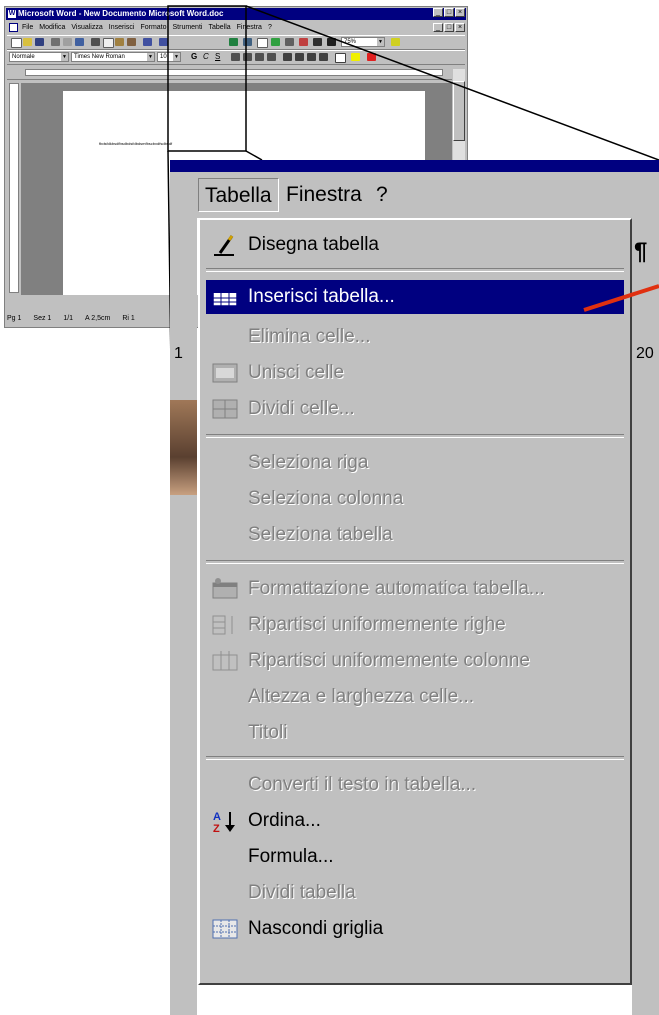  I want to click on menu-item-seleziona-tabella: Seleziona tabella, so click(415, 535).